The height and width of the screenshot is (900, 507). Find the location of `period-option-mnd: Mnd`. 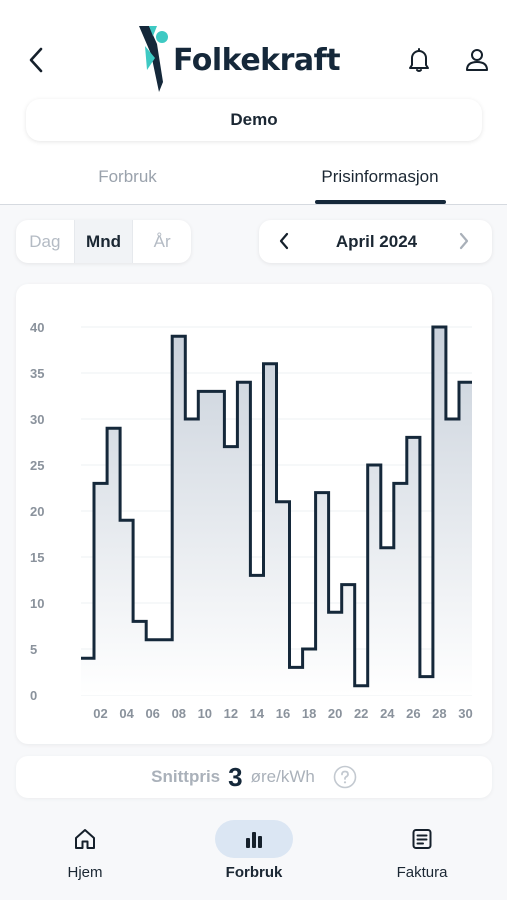

period-option-mnd: Mnd is located at coordinates (103, 241).